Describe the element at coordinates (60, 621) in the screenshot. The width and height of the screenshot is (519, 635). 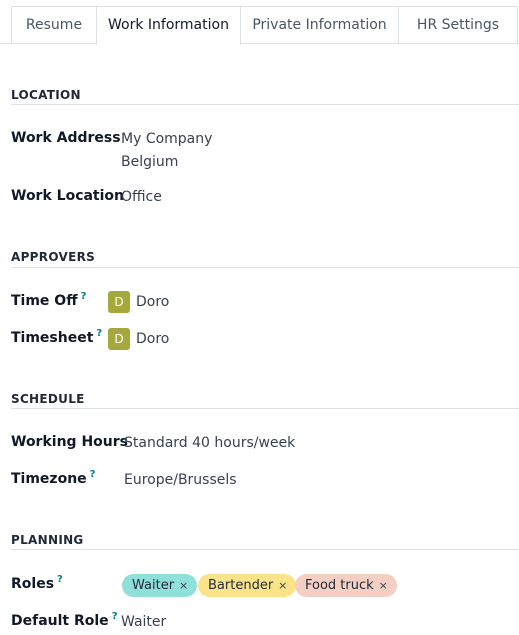
I see `default-role-label-text: Default Role` at that location.